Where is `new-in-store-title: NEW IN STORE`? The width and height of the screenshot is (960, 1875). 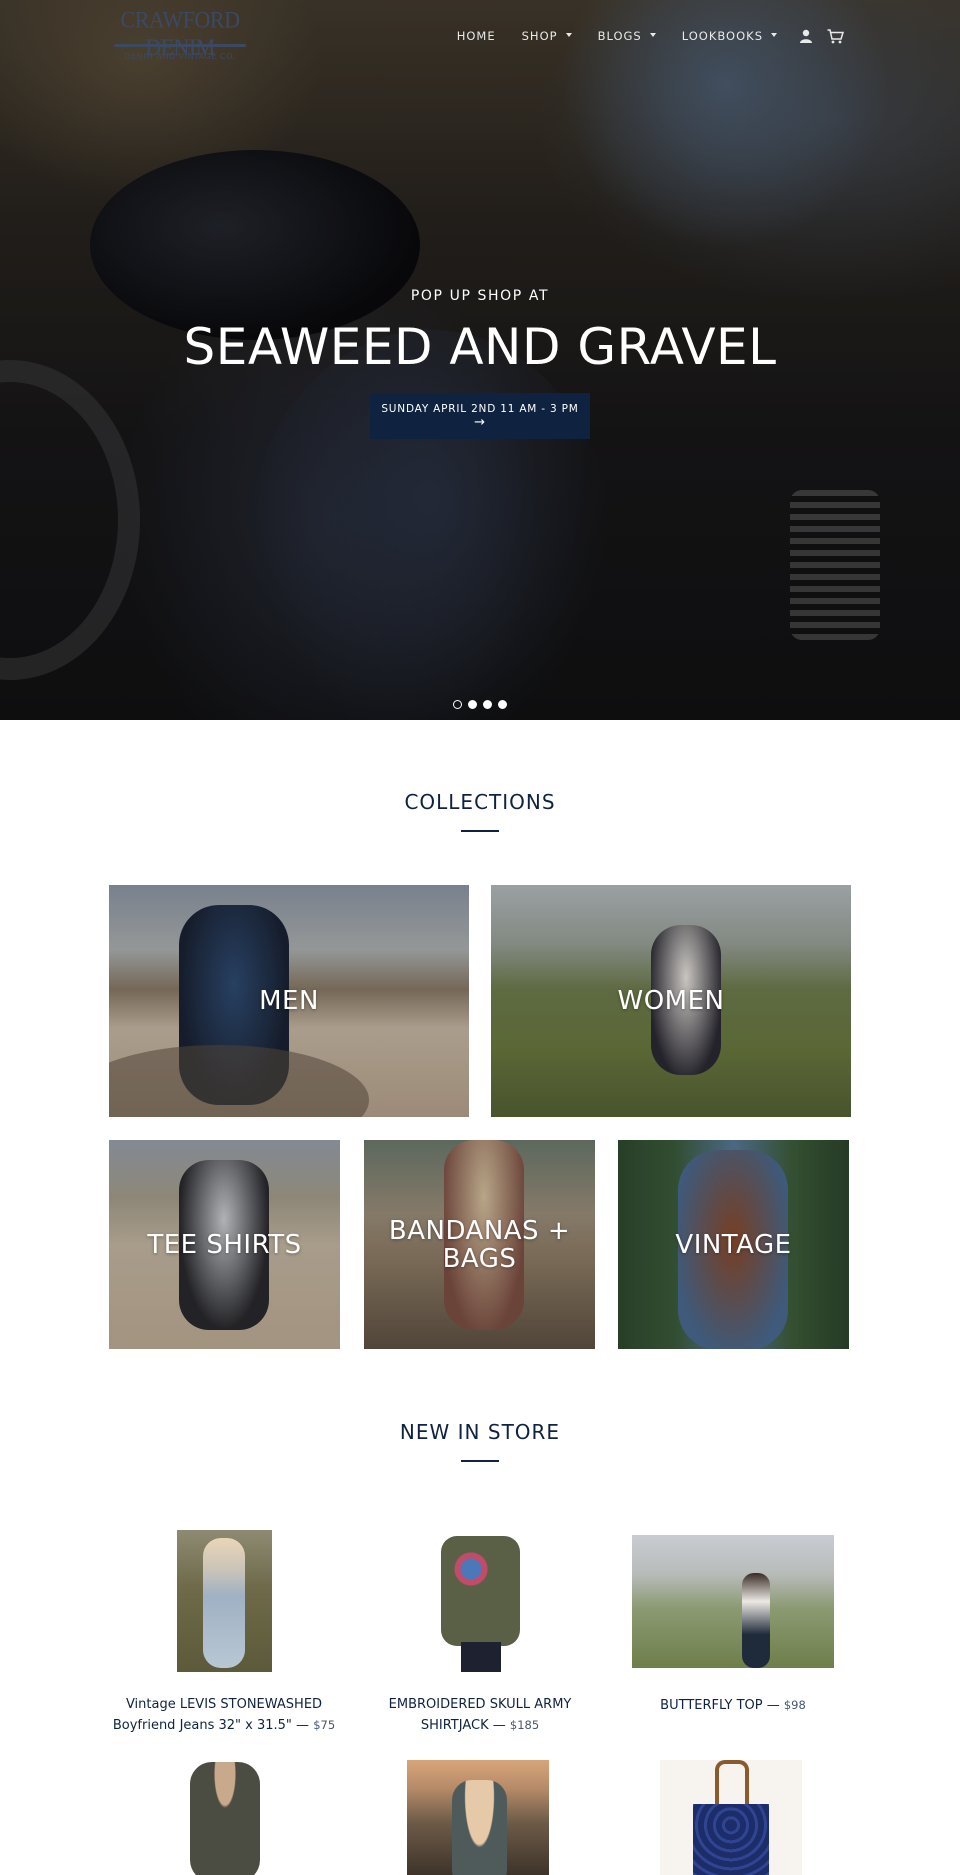
new-in-store-title: NEW IN STORE is located at coordinates (480, 1432).